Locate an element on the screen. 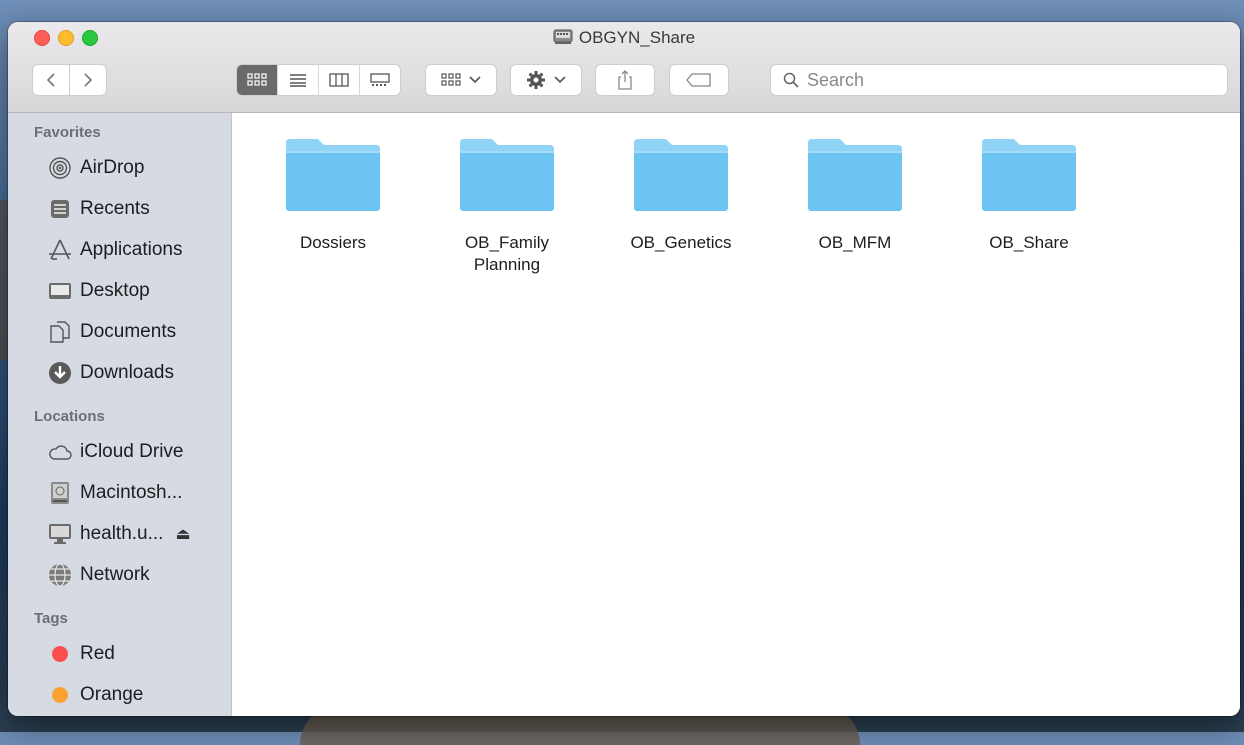 The image size is (1244, 745). icon-grid-icon is located at coordinates (257, 79).